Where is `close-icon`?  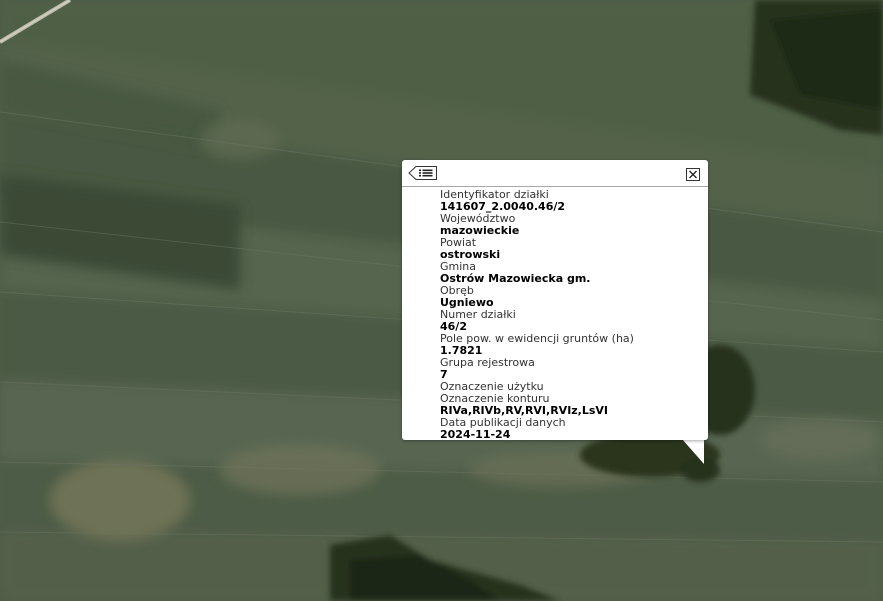 close-icon is located at coordinates (693, 174).